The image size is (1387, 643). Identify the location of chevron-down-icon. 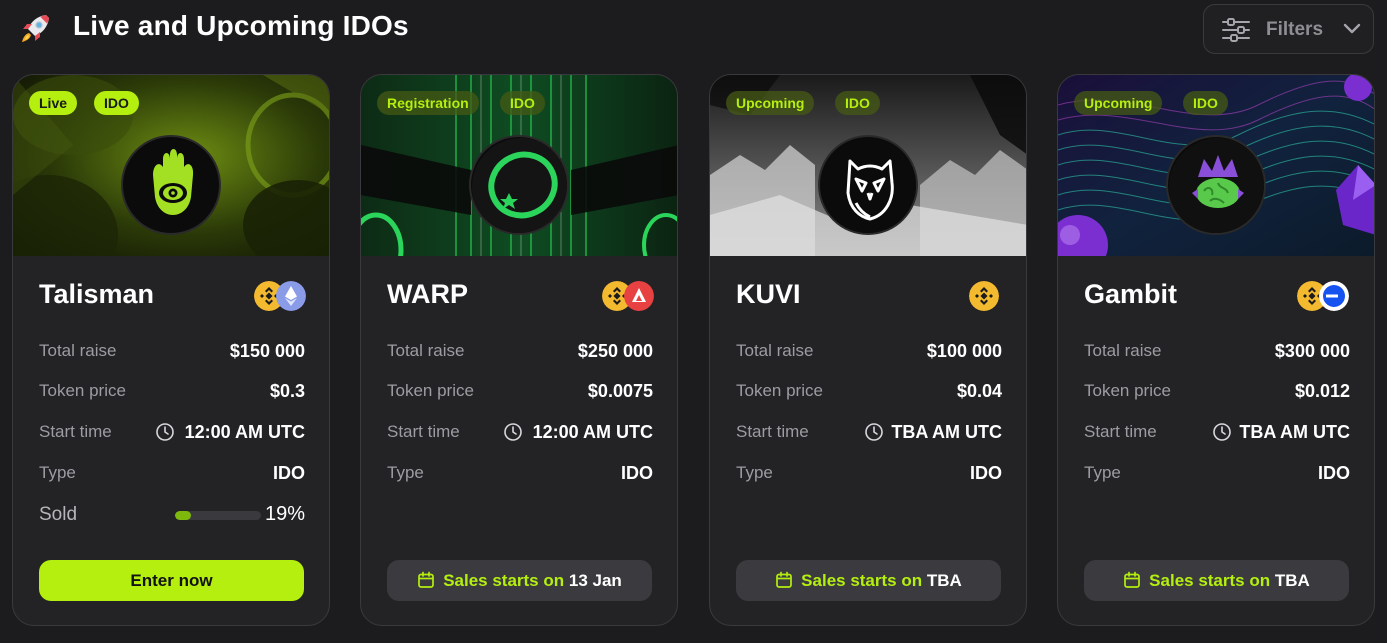
(1352, 28).